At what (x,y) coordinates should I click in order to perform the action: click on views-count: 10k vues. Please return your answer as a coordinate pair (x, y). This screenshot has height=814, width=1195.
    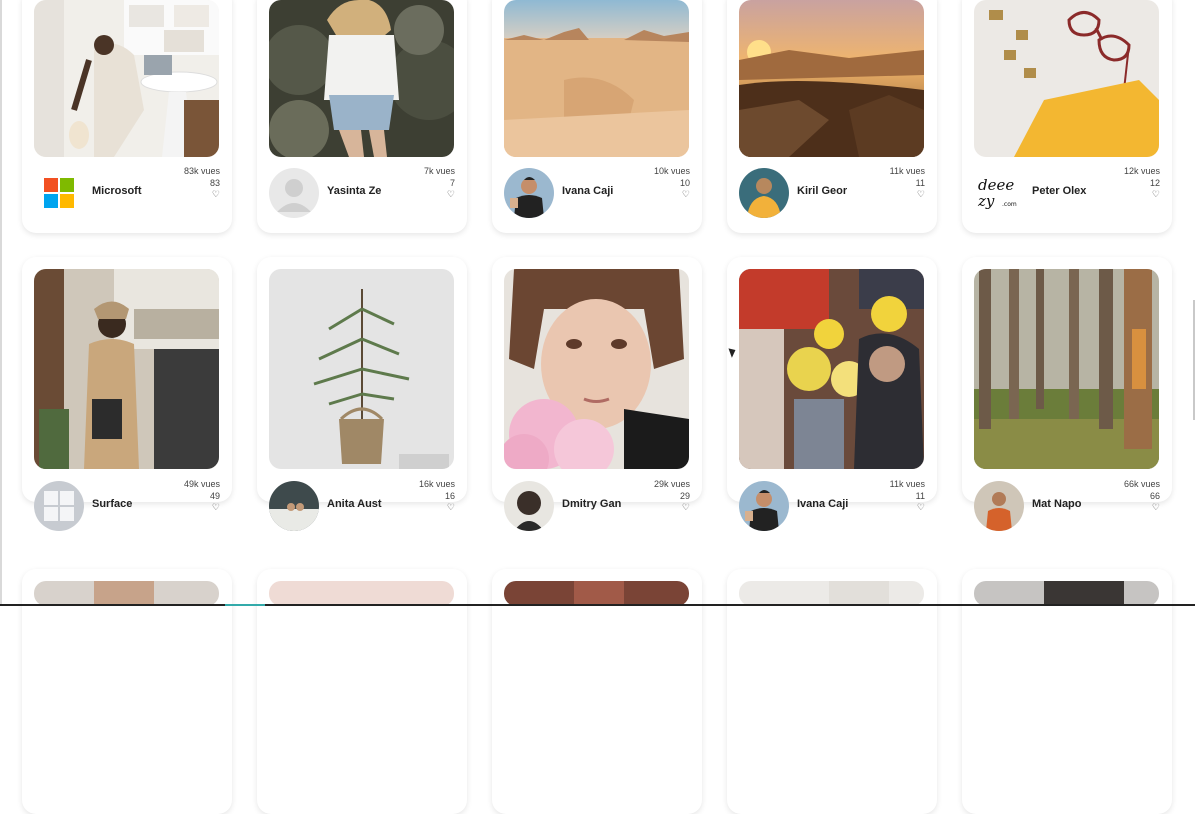
    Looking at the image, I should click on (671, 171).